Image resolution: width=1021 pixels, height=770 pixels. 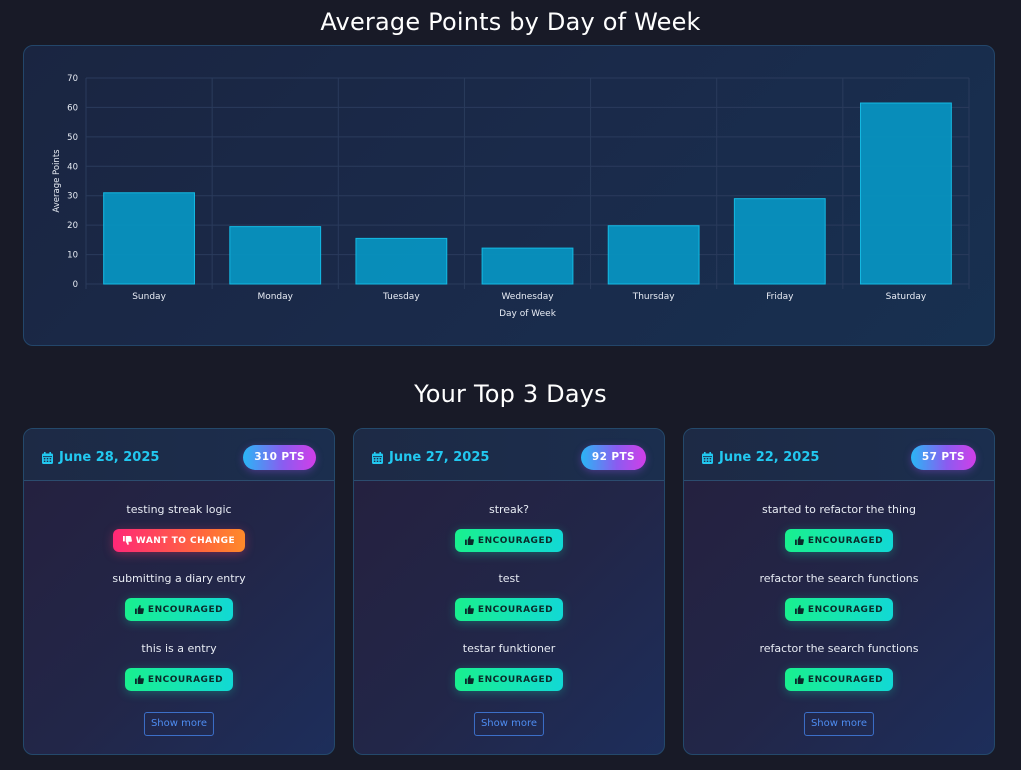 I want to click on bar-friday, so click(x=779, y=241).